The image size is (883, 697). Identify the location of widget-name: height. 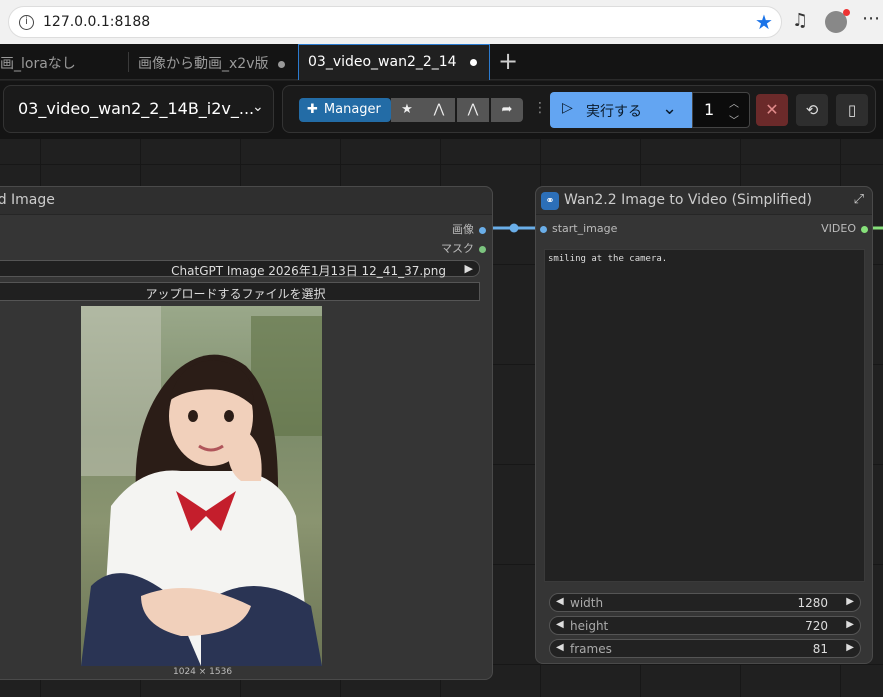
(589, 626).